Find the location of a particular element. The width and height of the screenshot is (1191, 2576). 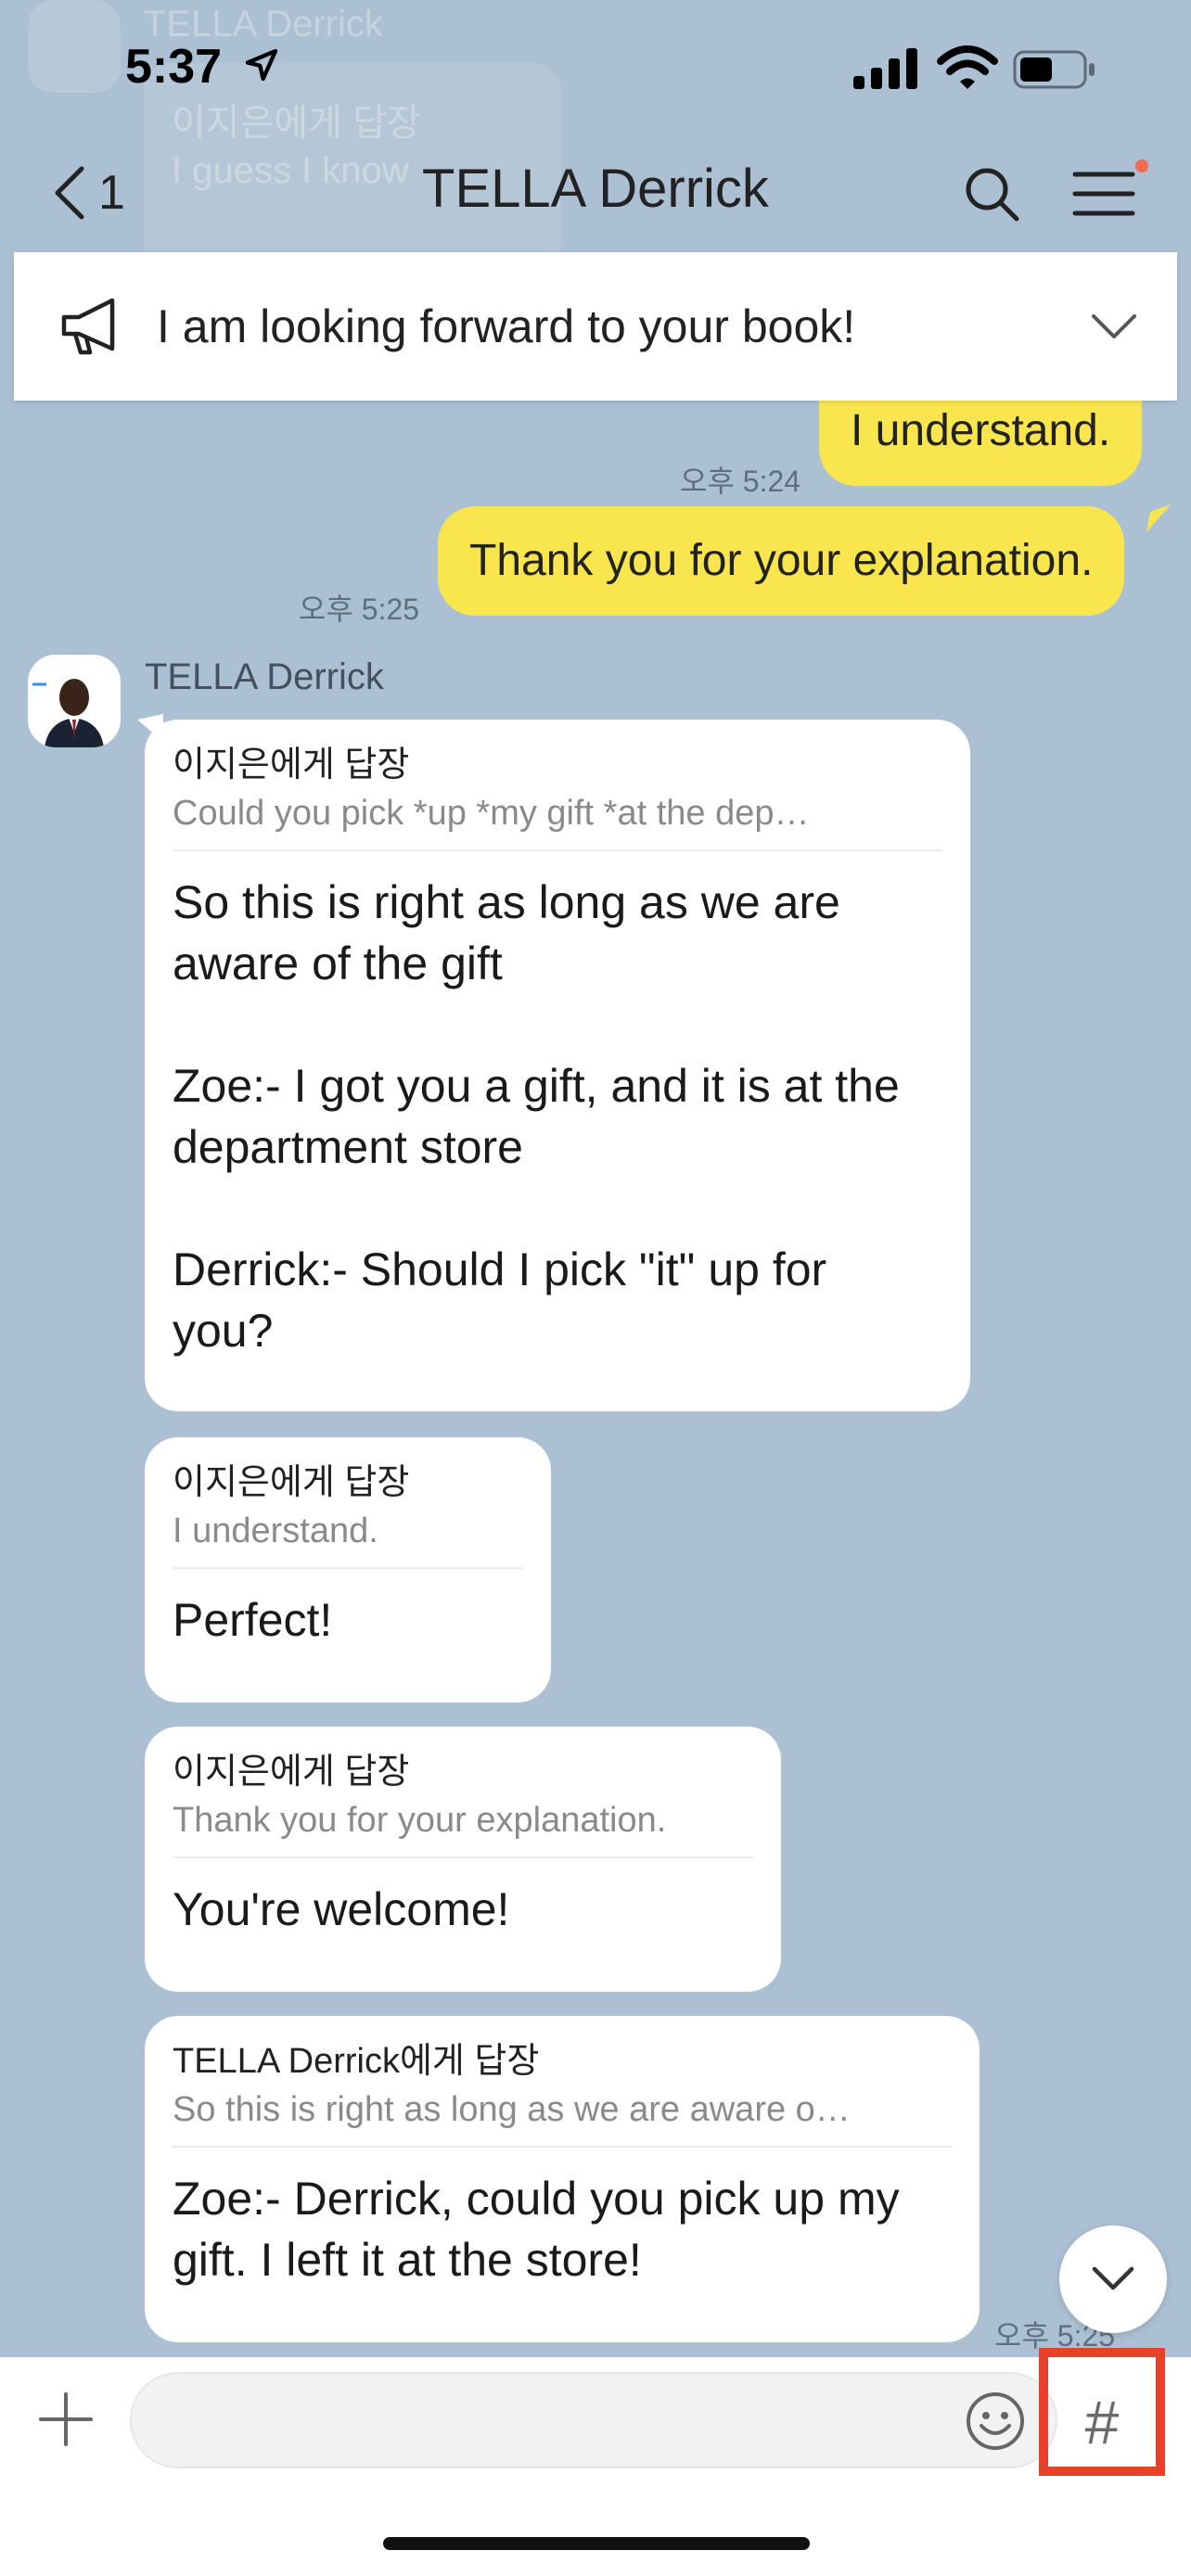

home-indicator is located at coordinates (597, 2543).